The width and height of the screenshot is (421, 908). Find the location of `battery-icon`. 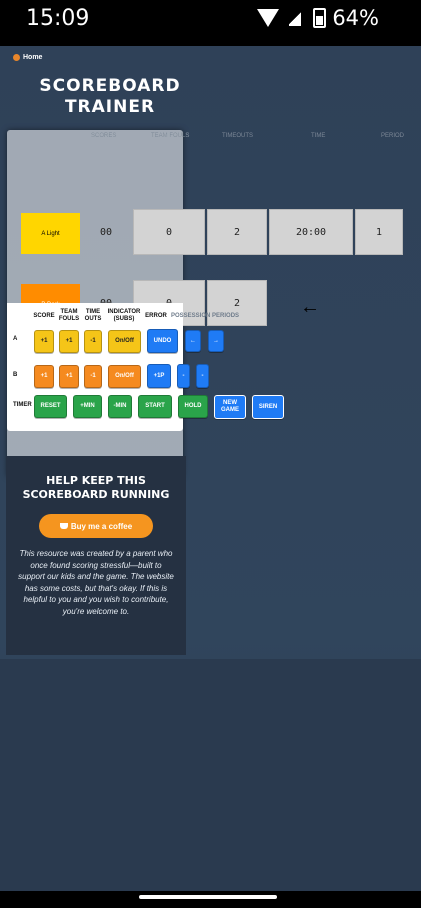

battery-icon is located at coordinates (320, 18).